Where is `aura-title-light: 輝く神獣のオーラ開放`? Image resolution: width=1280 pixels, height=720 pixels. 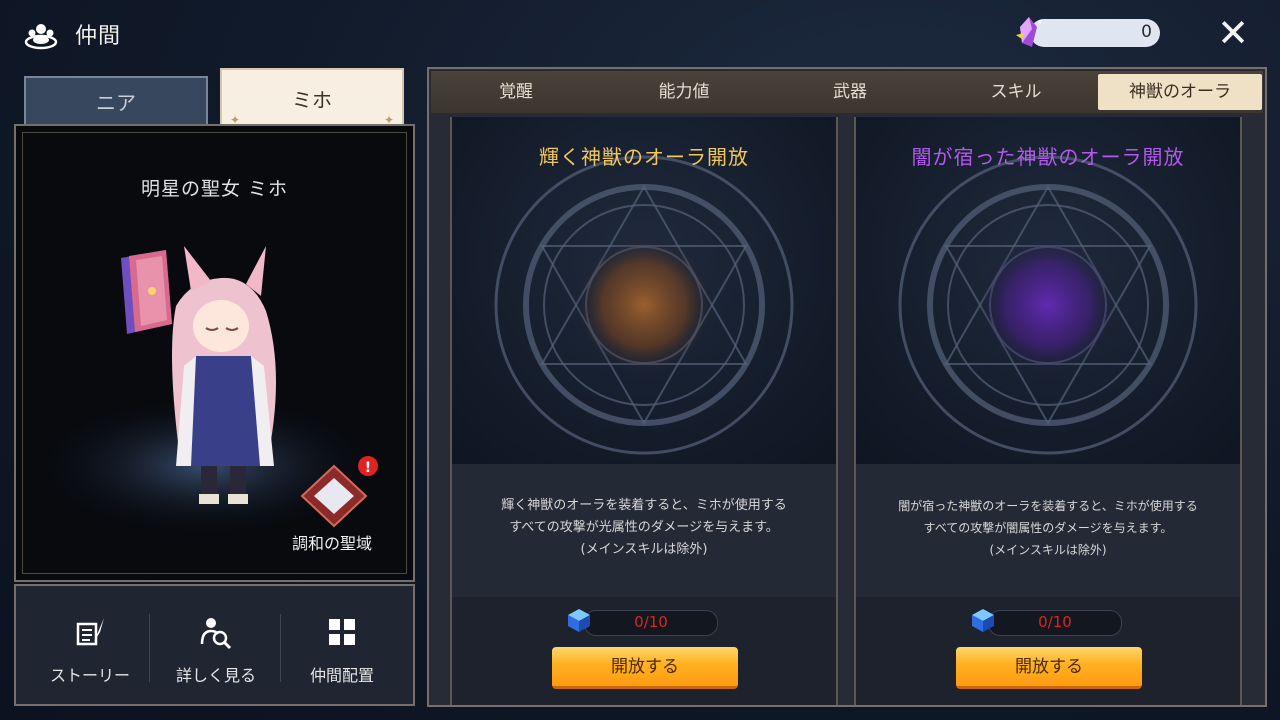 aura-title-light: 輝く神獣のオーラ開放 is located at coordinates (644, 157).